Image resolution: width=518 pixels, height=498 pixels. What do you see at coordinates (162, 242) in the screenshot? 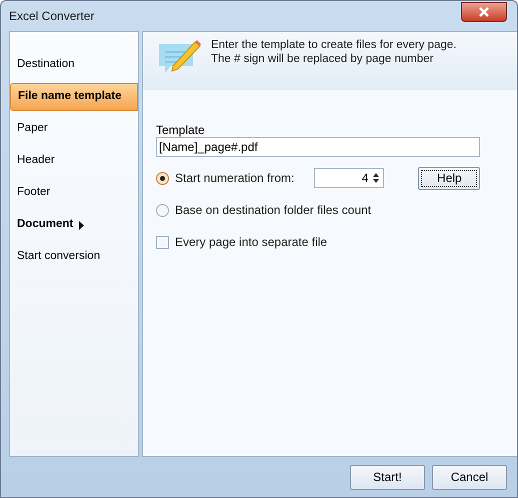
I see `checkbox` at bounding box center [162, 242].